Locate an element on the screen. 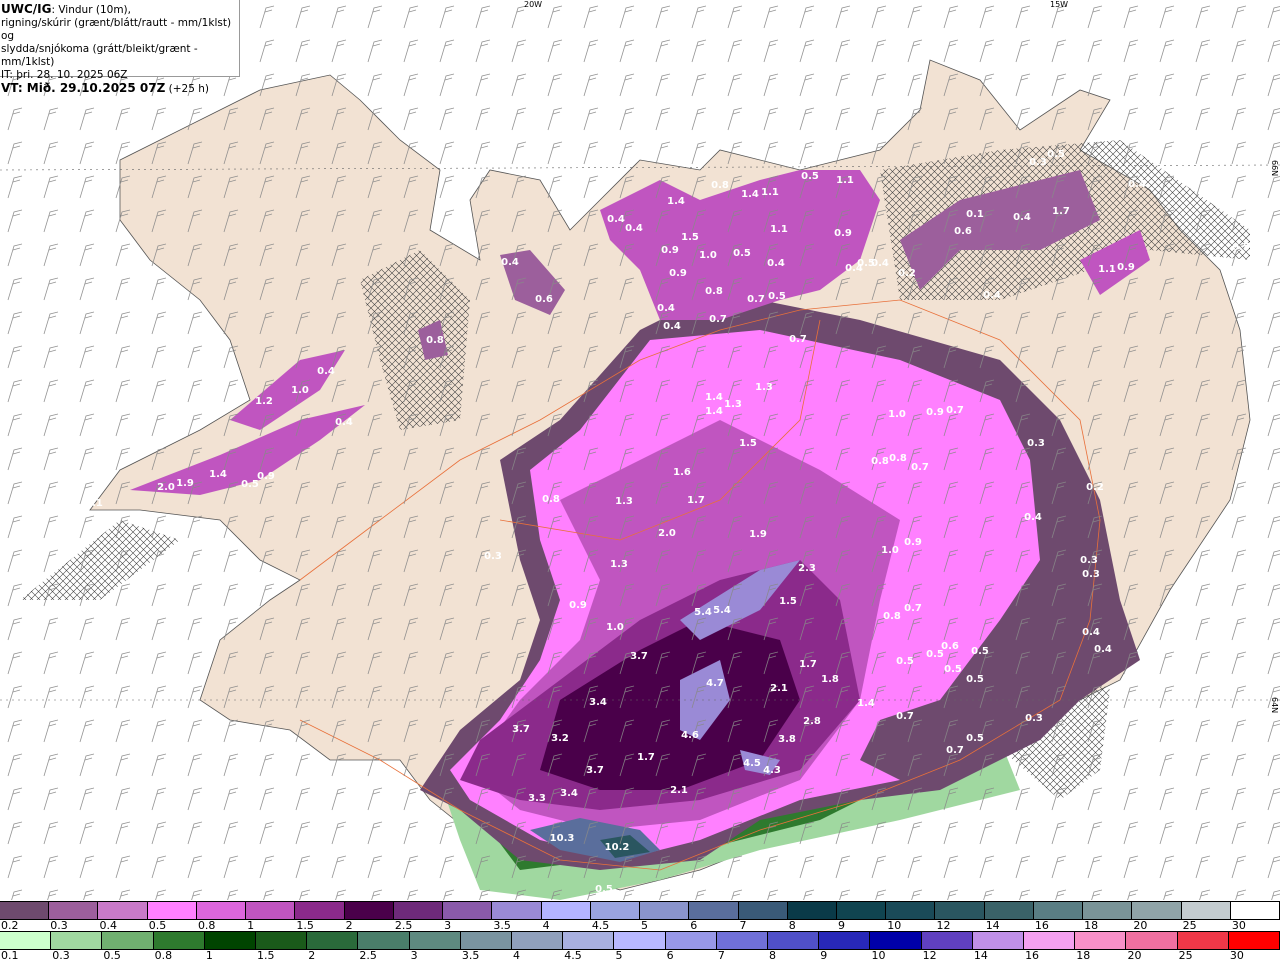 The height and width of the screenshot is (962, 1280). legend-label: 9 is located at coordinates (824, 955).